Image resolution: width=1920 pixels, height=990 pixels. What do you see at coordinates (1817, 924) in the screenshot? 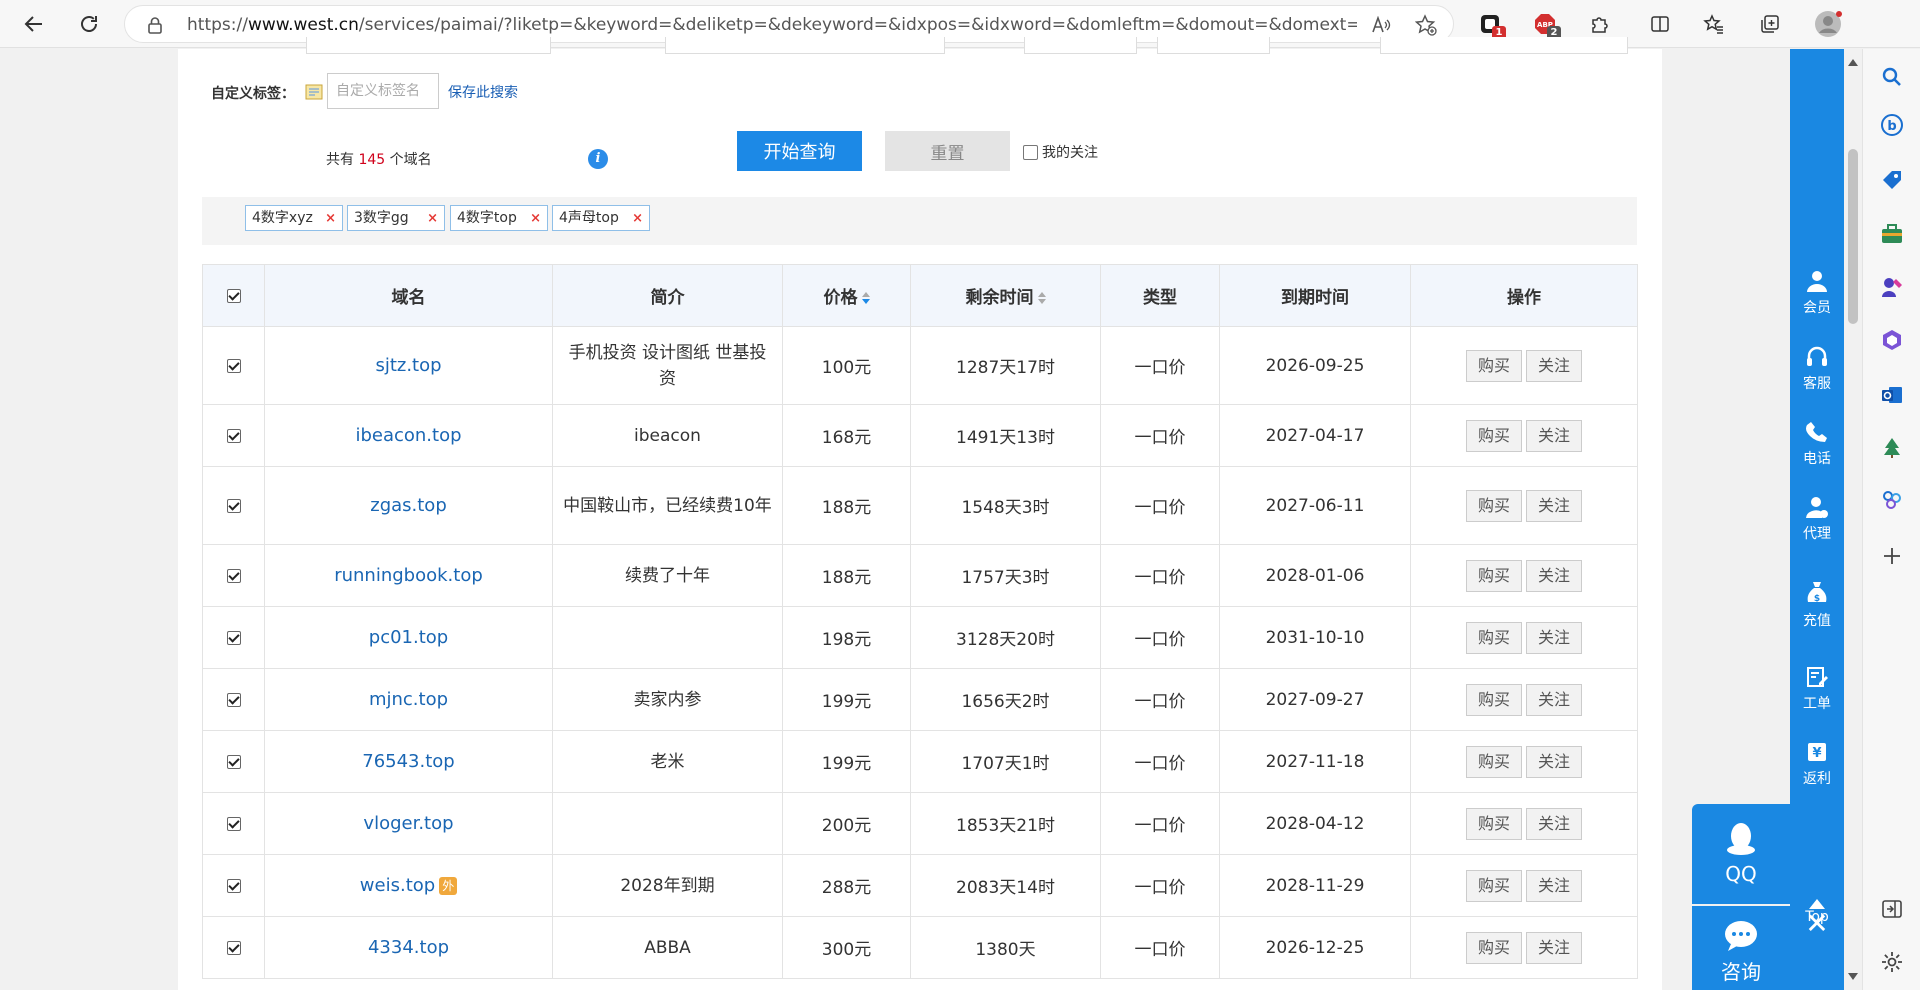
I see `close-toolbar-icon: ✕` at bounding box center [1817, 924].